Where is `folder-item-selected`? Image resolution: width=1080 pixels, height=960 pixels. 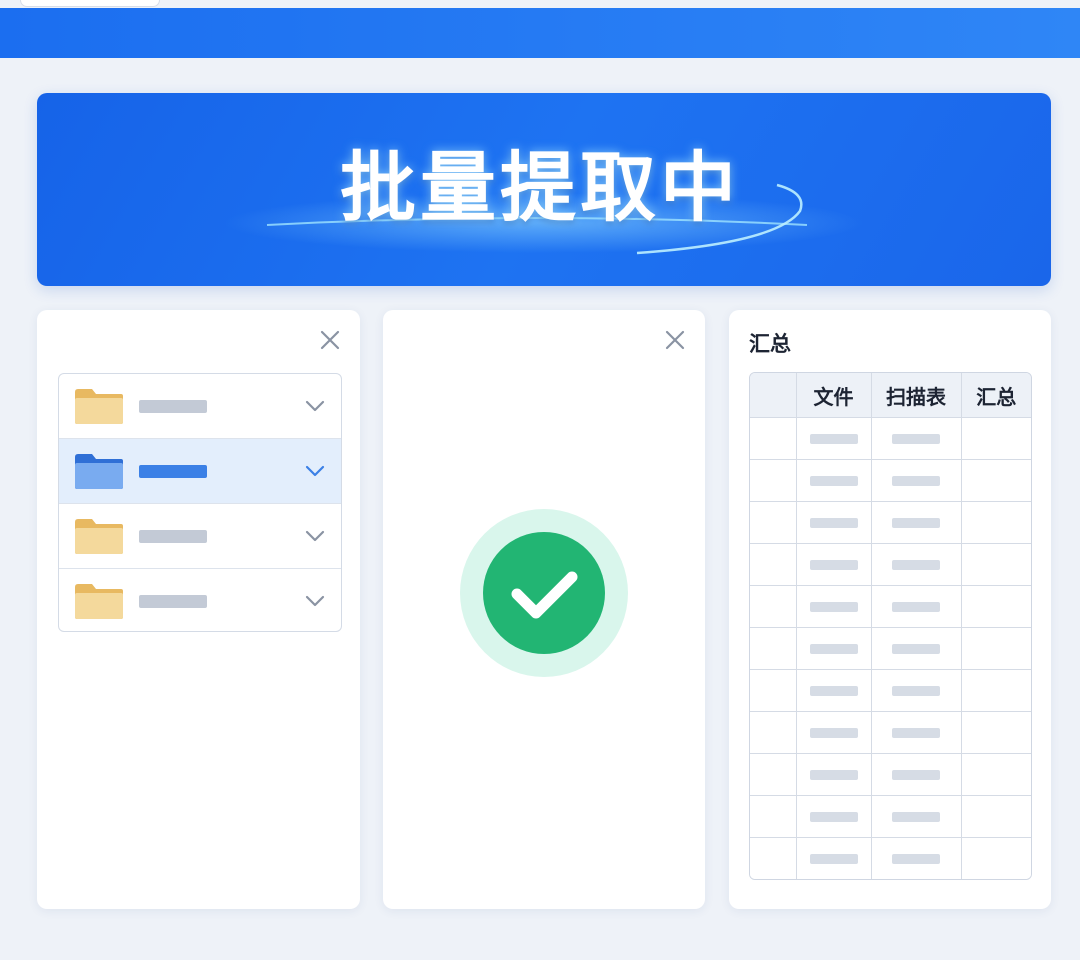 folder-item-selected is located at coordinates (200, 471).